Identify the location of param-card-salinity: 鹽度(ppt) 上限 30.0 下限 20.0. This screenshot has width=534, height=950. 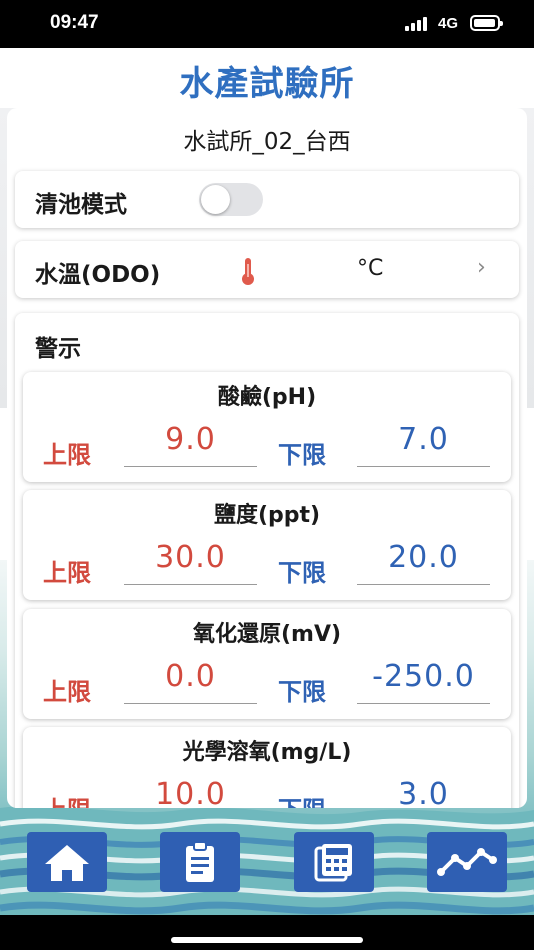
(267, 545).